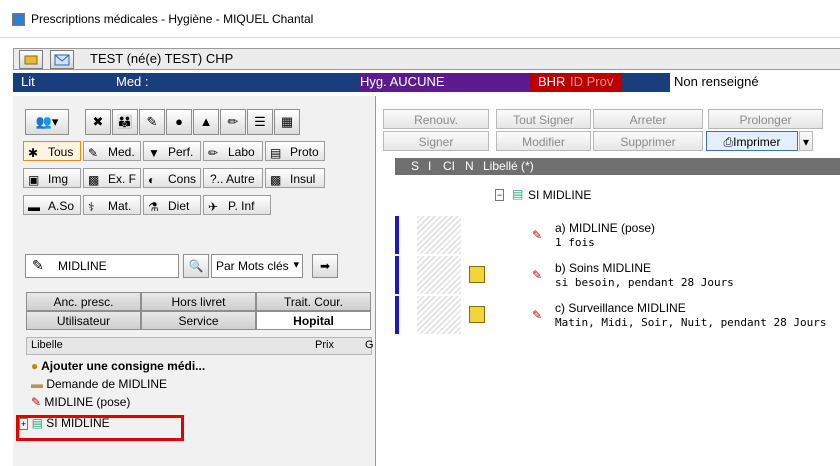 The width and height of the screenshot is (840, 466). Describe the element at coordinates (605, 228) in the screenshot. I see `drug-title: a) MIDLINE (pose)` at that location.